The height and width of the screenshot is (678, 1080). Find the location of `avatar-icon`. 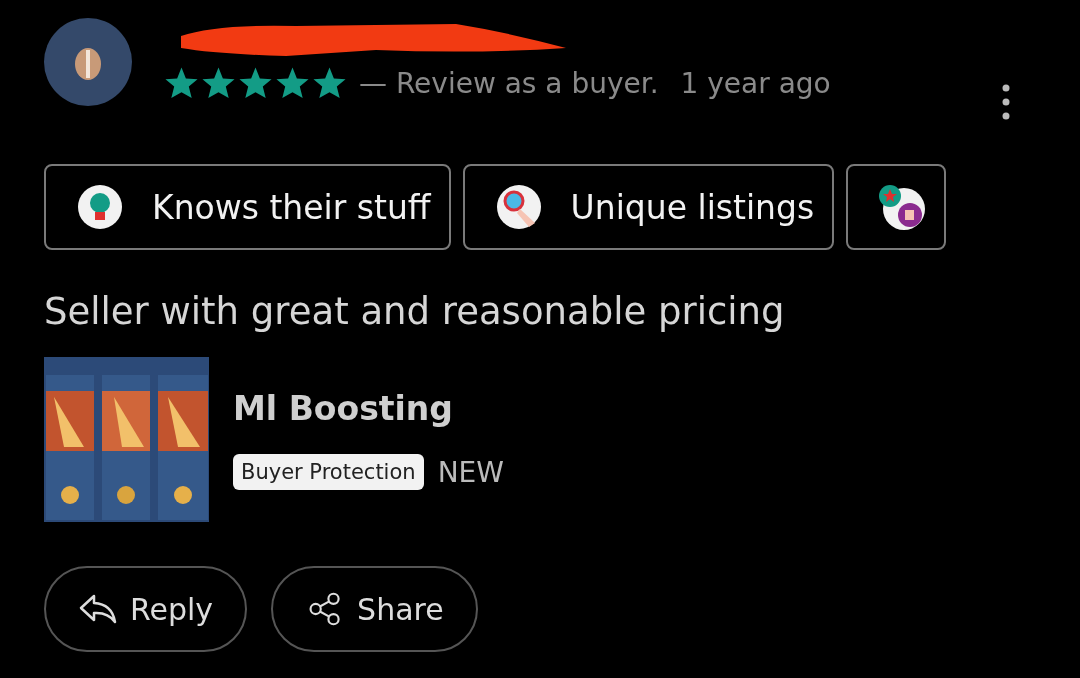

avatar-icon is located at coordinates (88, 62).